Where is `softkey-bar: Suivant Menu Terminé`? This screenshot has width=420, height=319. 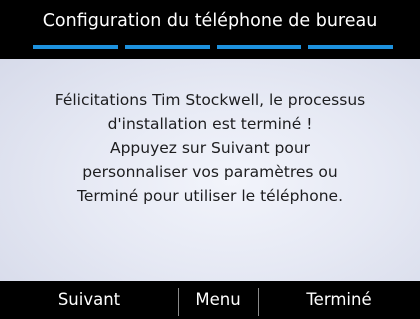 softkey-bar: Suivant Menu Terminé is located at coordinates (210, 300).